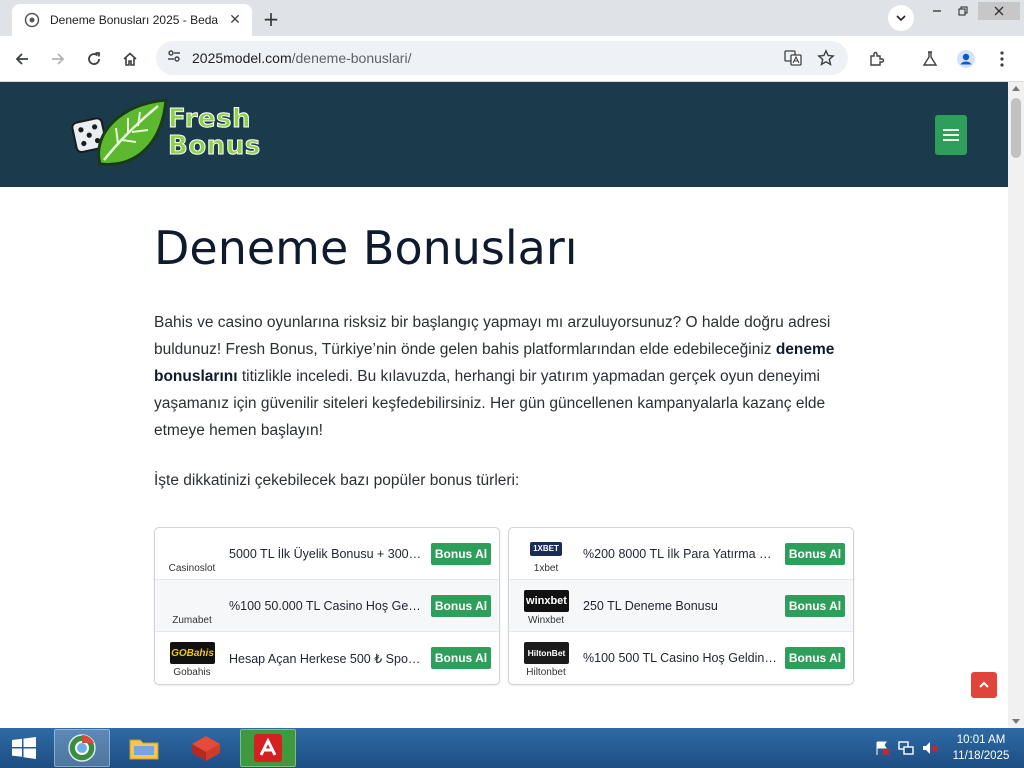  I want to click on brand-cell: Casinoslot, so click(192, 554).